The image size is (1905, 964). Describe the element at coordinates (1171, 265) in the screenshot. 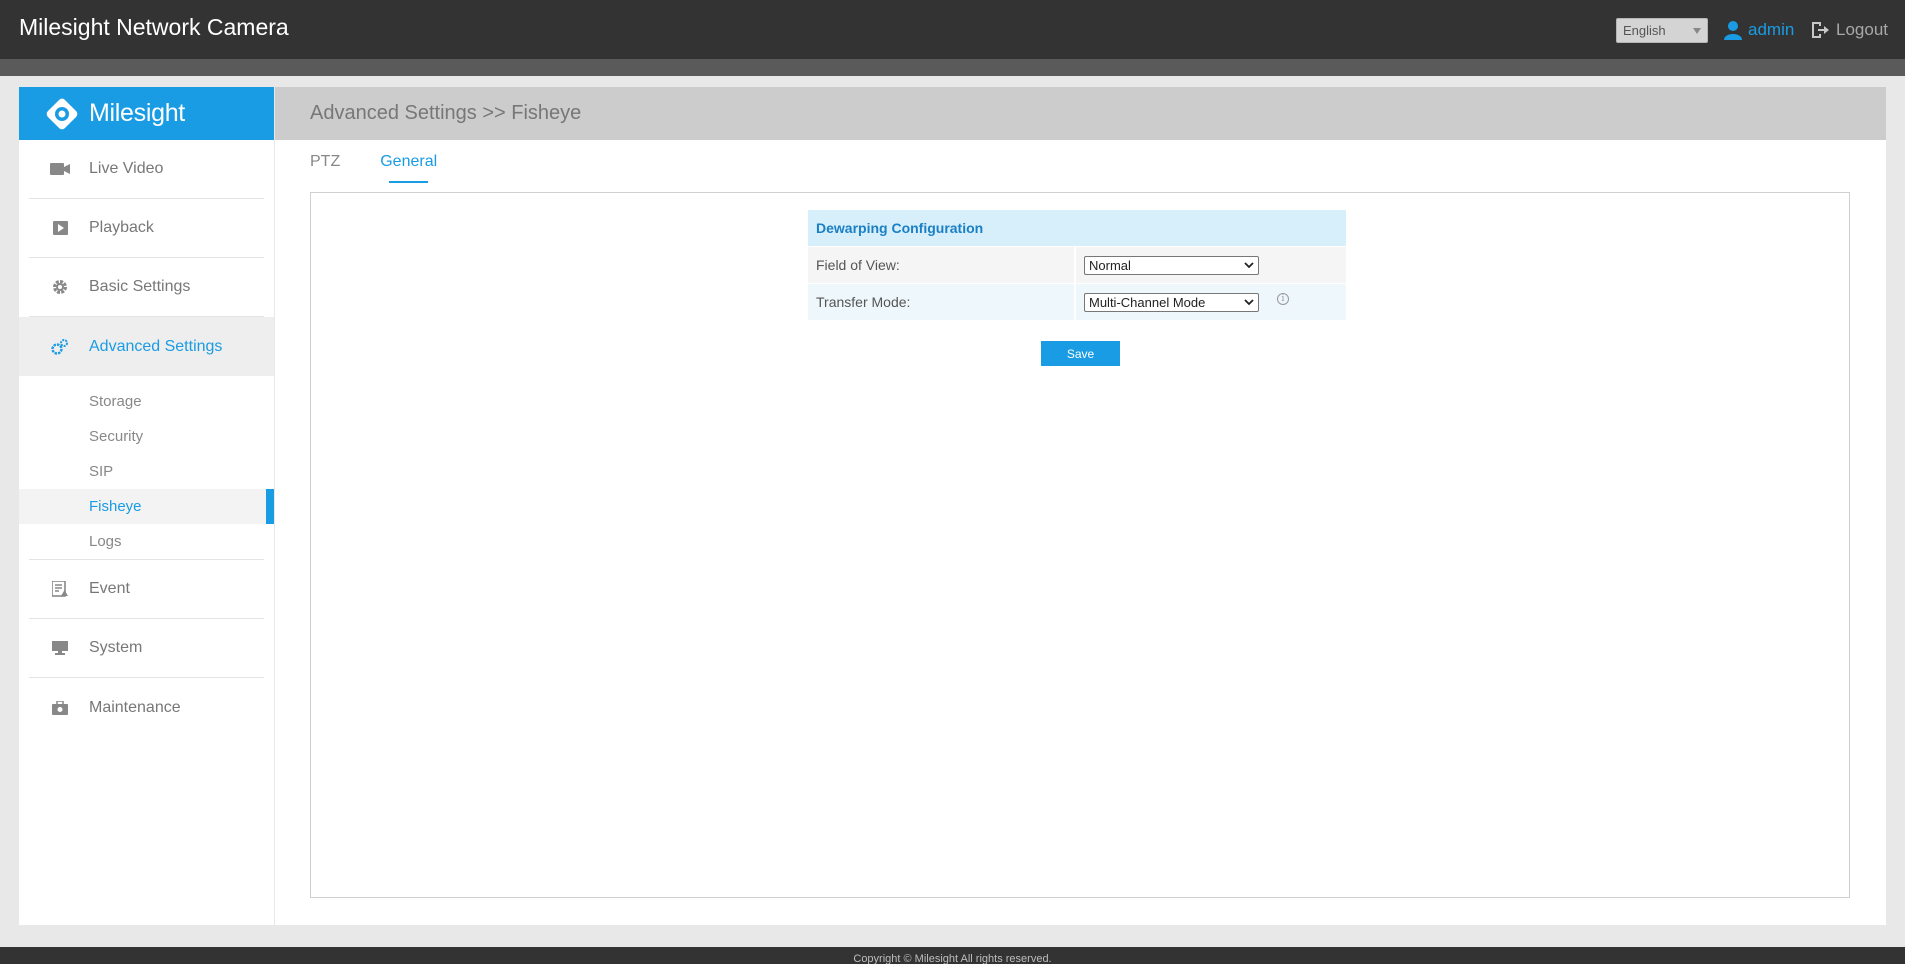

I see `field-of-view-select: Normal` at that location.